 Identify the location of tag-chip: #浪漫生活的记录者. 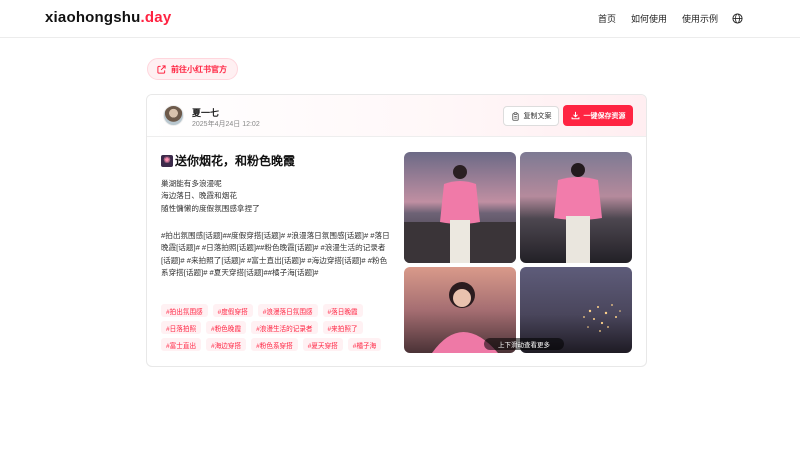
(284, 327).